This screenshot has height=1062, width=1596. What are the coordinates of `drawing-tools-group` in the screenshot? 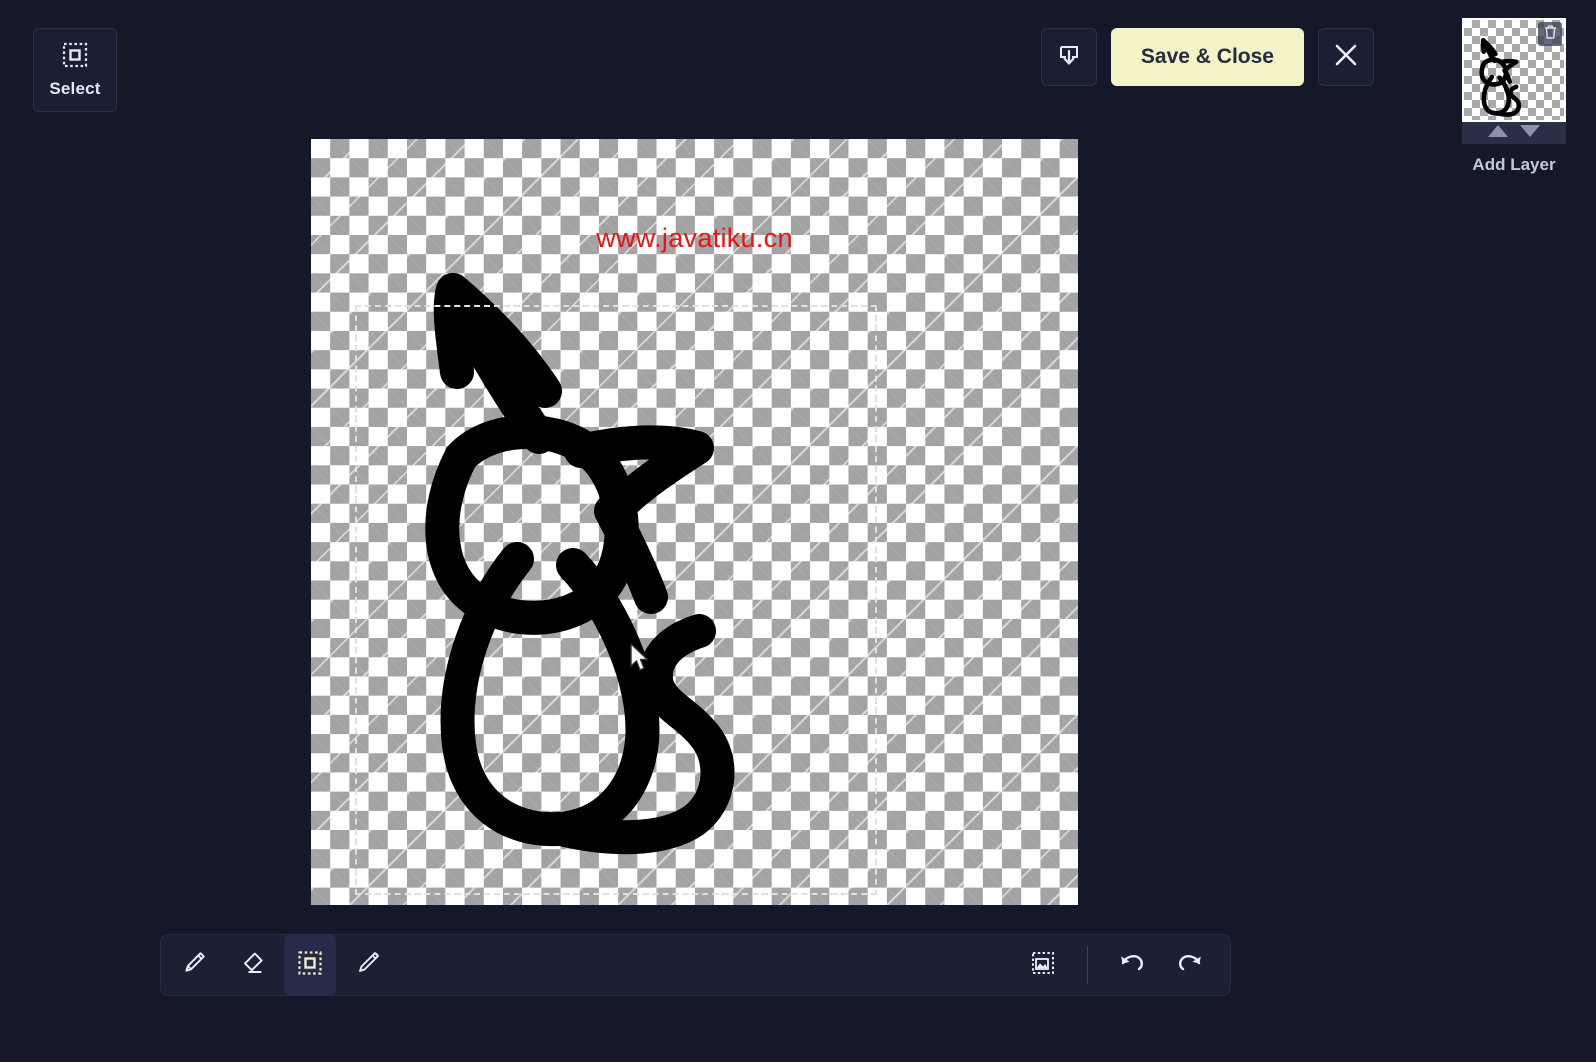 It's located at (281, 965).